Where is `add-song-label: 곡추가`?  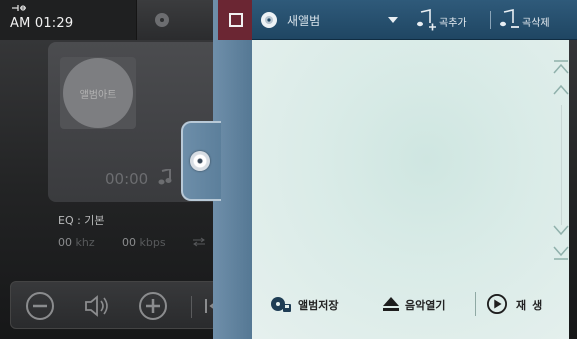
add-song-label: 곡추가 is located at coordinates (453, 23).